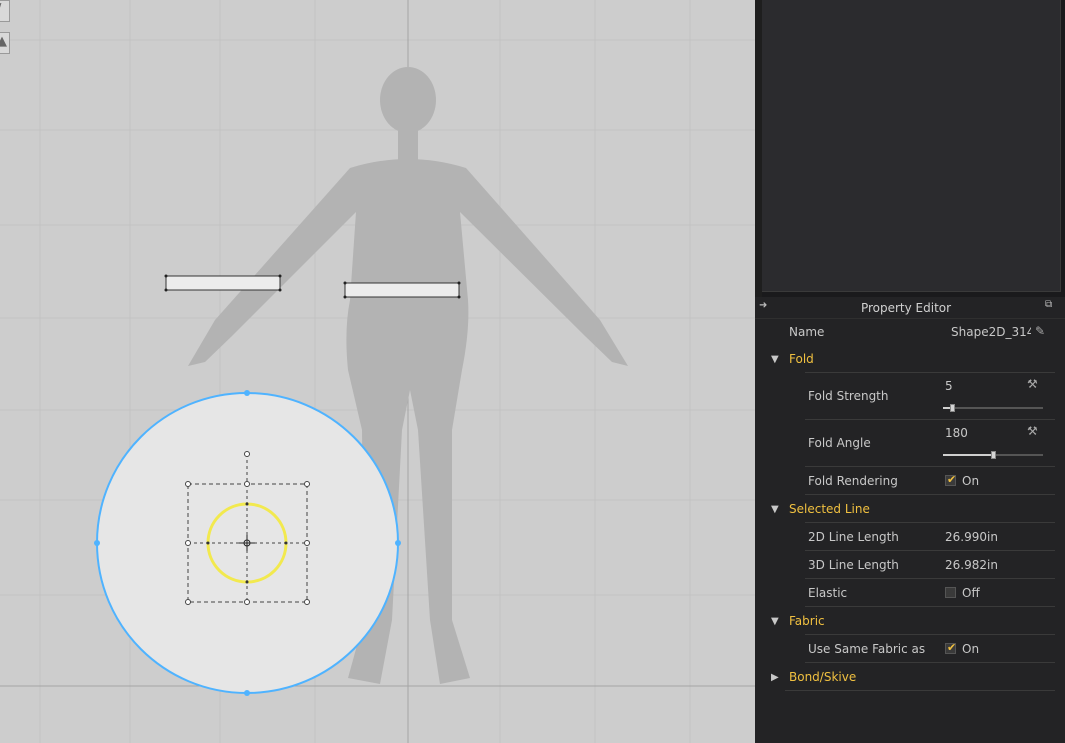  I want to click on arrow-icon: ▲, so click(3, 41).